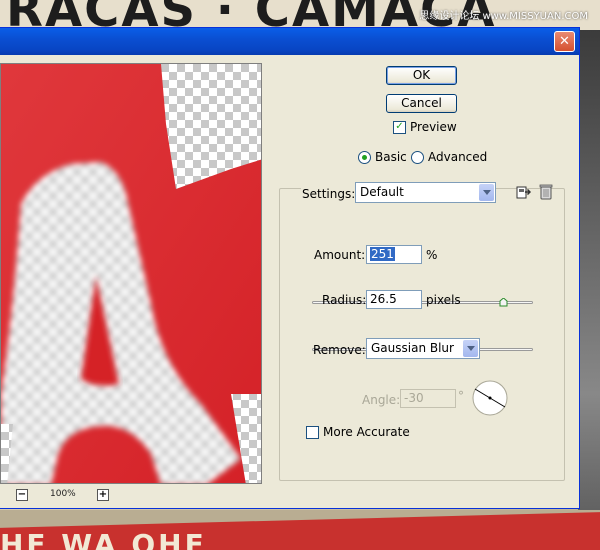  What do you see at coordinates (503, 302) in the screenshot?
I see `amount-slider-thumb` at bounding box center [503, 302].